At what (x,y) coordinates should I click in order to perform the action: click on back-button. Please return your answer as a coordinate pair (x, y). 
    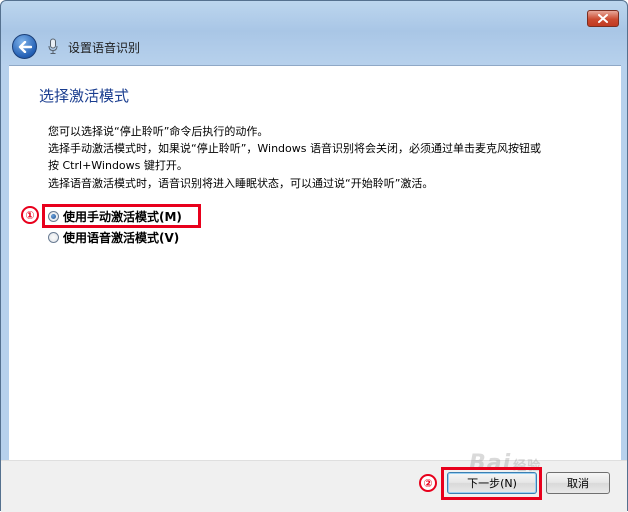
    Looking at the image, I should click on (24, 46).